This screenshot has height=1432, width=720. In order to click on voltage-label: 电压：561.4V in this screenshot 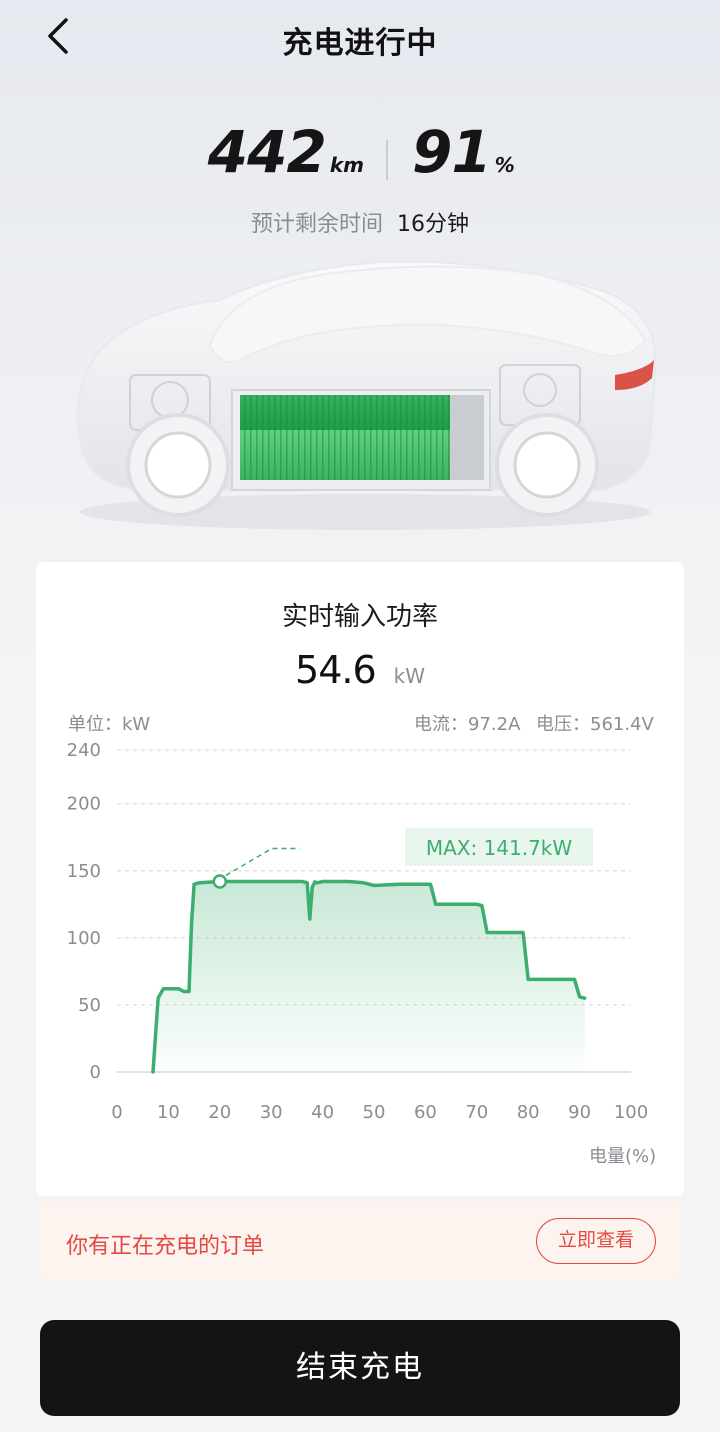, I will do `click(595, 724)`.